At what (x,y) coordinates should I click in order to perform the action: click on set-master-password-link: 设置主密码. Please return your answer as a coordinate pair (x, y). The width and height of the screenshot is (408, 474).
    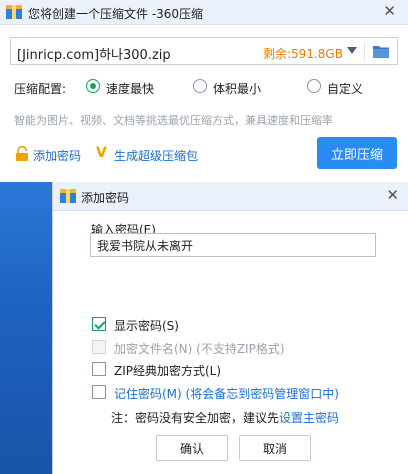
    Looking at the image, I should click on (309, 418).